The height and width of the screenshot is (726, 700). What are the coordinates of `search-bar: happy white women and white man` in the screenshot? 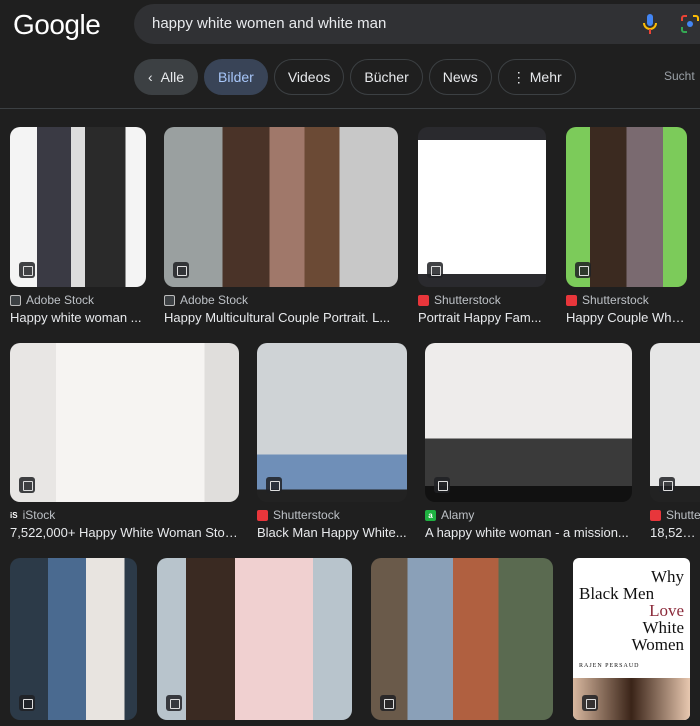 It's located at (417, 24).